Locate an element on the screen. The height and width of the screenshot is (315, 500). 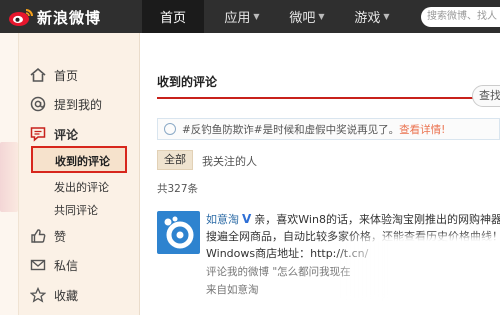
sidebar-item-comments: 评论 is located at coordinates (54, 134).